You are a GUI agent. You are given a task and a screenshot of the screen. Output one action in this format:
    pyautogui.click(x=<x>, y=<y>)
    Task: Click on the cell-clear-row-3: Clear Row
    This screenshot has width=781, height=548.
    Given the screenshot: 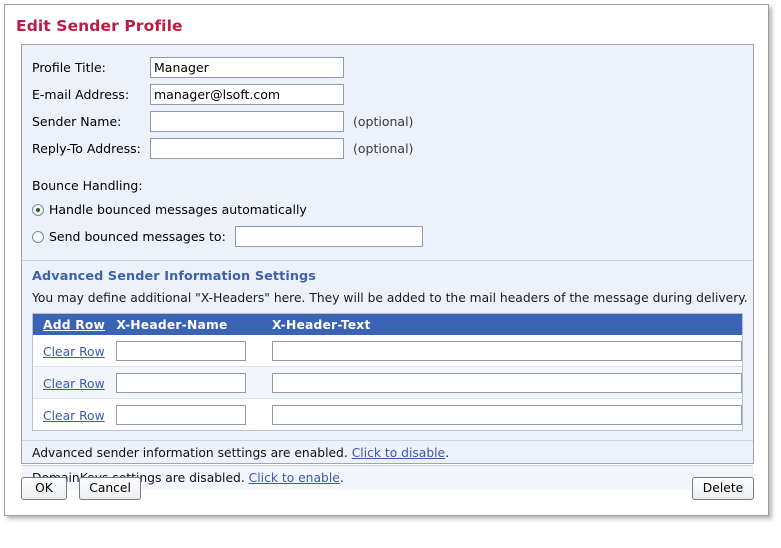 What is the action you would take?
    pyautogui.click(x=70, y=414)
    